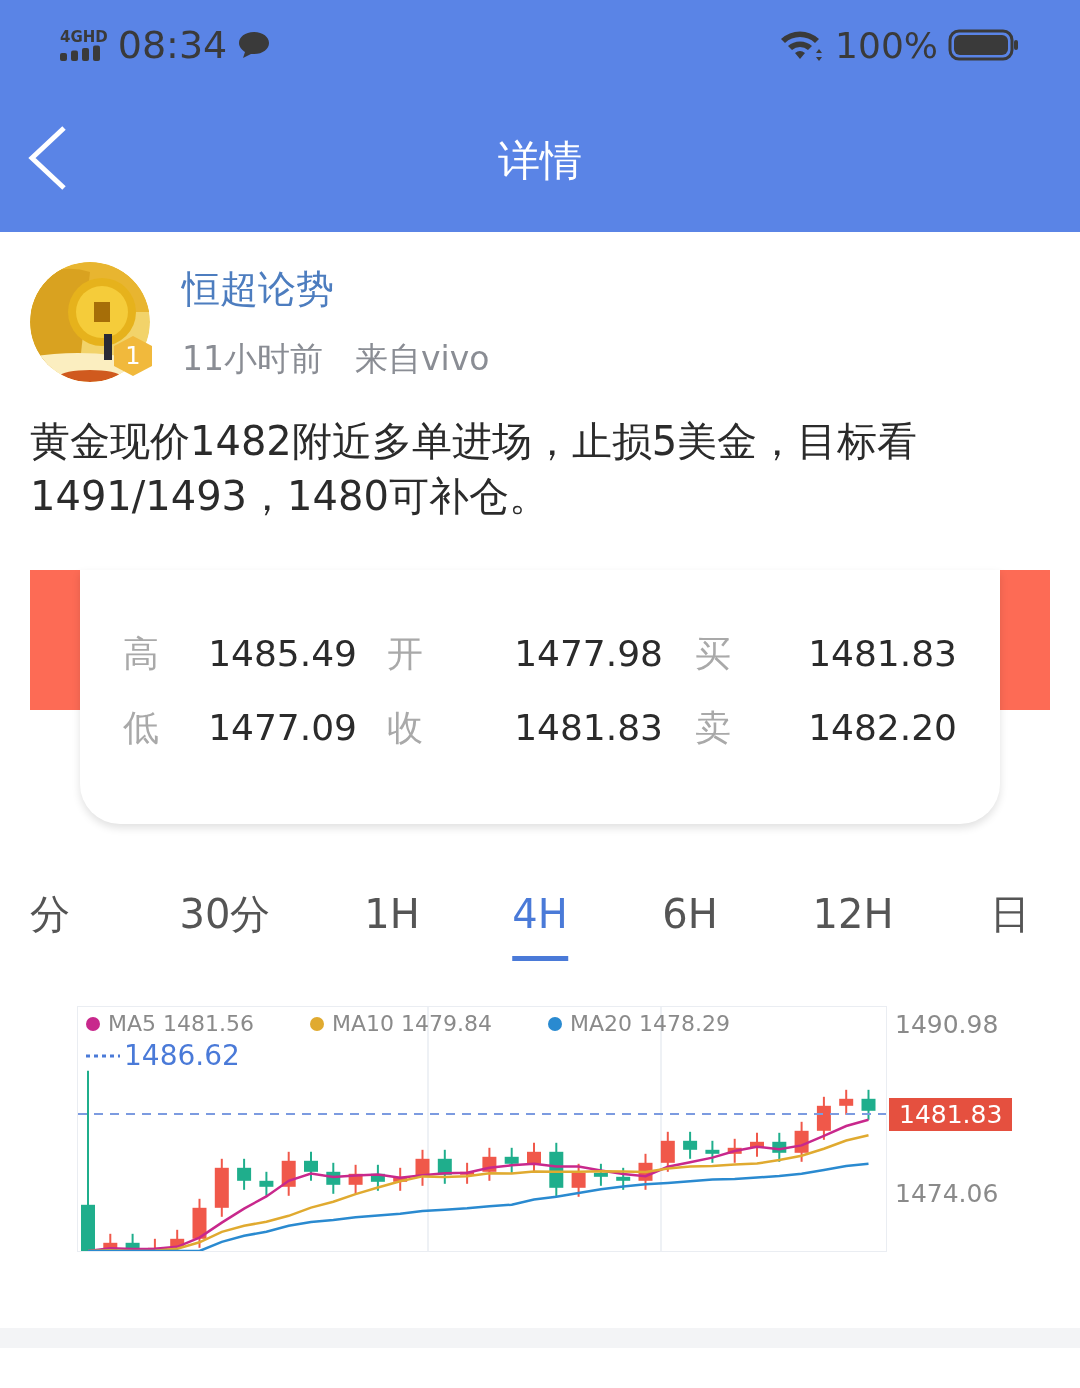 Image resolution: width=1080 pixels, height=1388 pixels. I want to click on price-tag: 1481.83, so click(951, 1114).